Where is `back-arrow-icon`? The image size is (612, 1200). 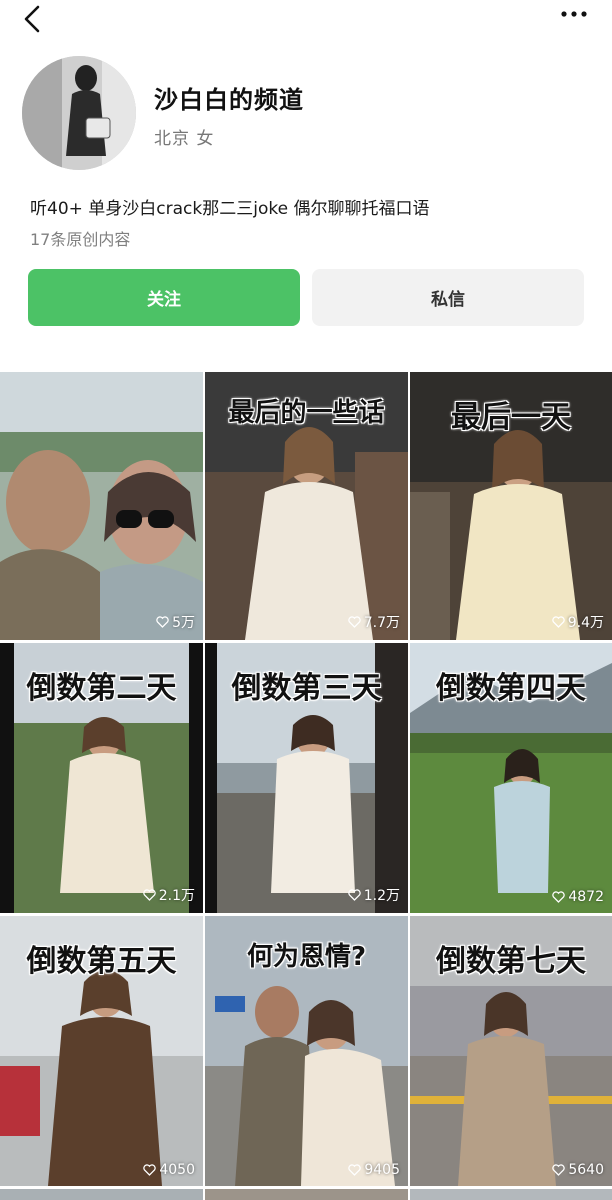
back-arrow-icon is located at coordinates (32, 19).